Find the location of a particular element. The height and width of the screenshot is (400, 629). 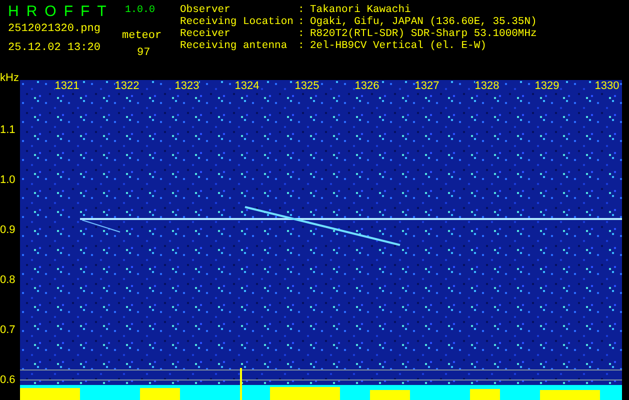

axis-unit: kHz is located at coordinates (10, 78).